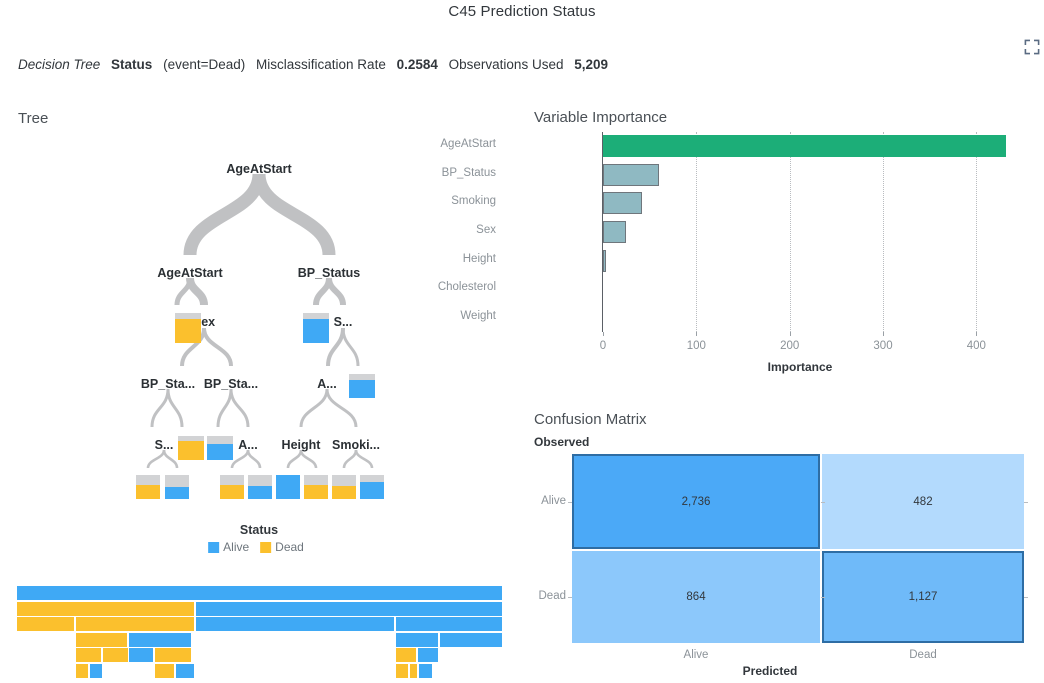  Describe the element at coordinates (214, 547) in the screenshot. I see `legend-swatch` at that location.